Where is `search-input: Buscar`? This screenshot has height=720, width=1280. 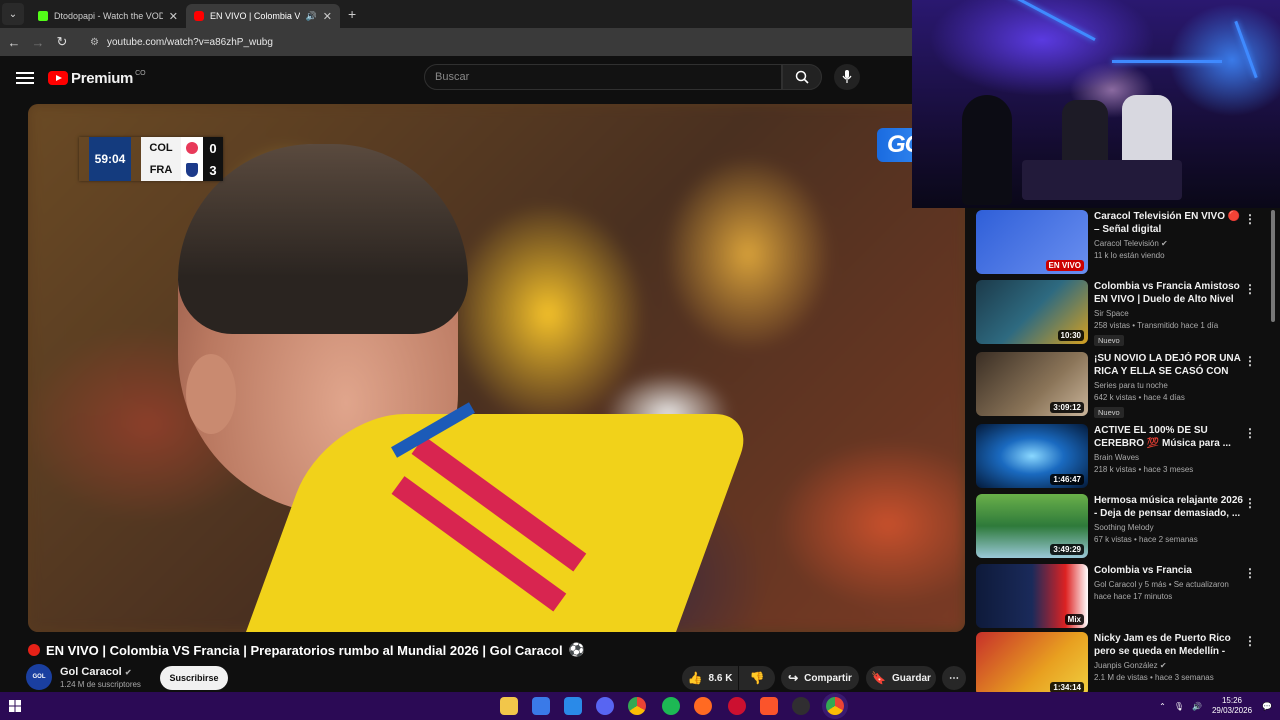
search-input: Buscar is located at coordinates (603, 77).